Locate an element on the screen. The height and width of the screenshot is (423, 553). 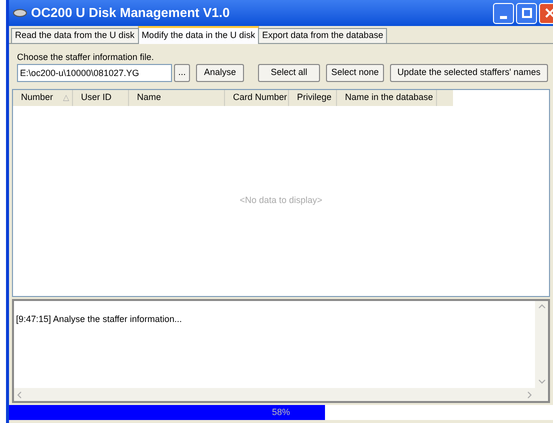
close-button is located at coordinates (546, 13).